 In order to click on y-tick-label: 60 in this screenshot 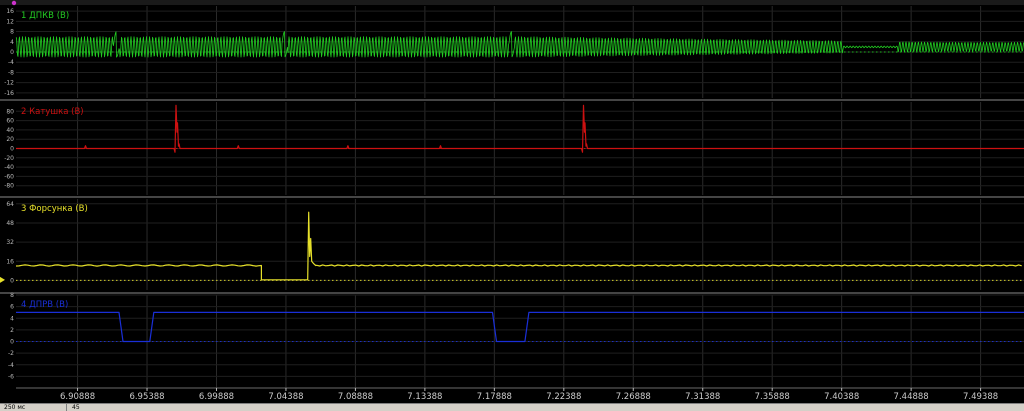, I will do `click(10, 121)`.